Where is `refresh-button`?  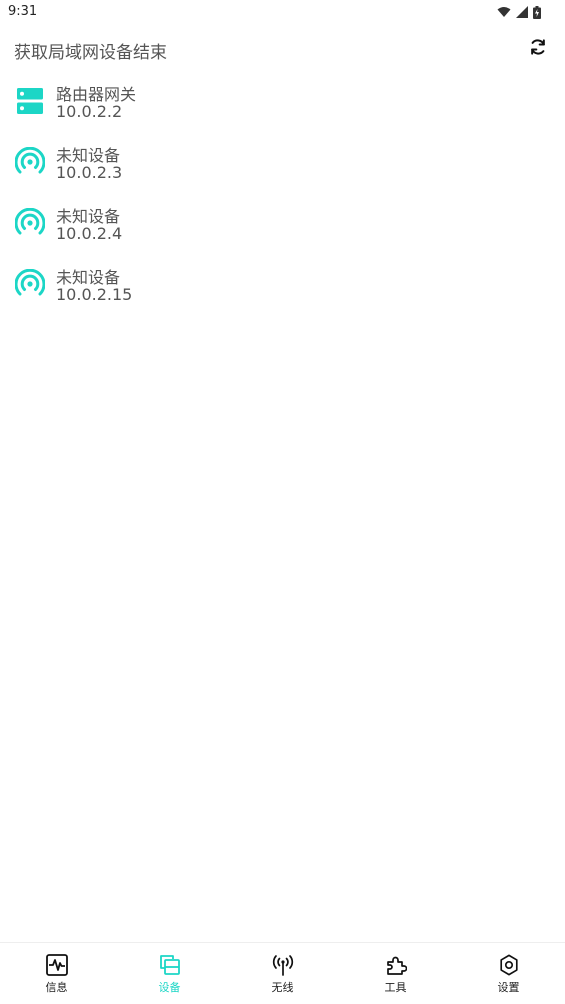
refresh-button is located at coordinates (538, 49).